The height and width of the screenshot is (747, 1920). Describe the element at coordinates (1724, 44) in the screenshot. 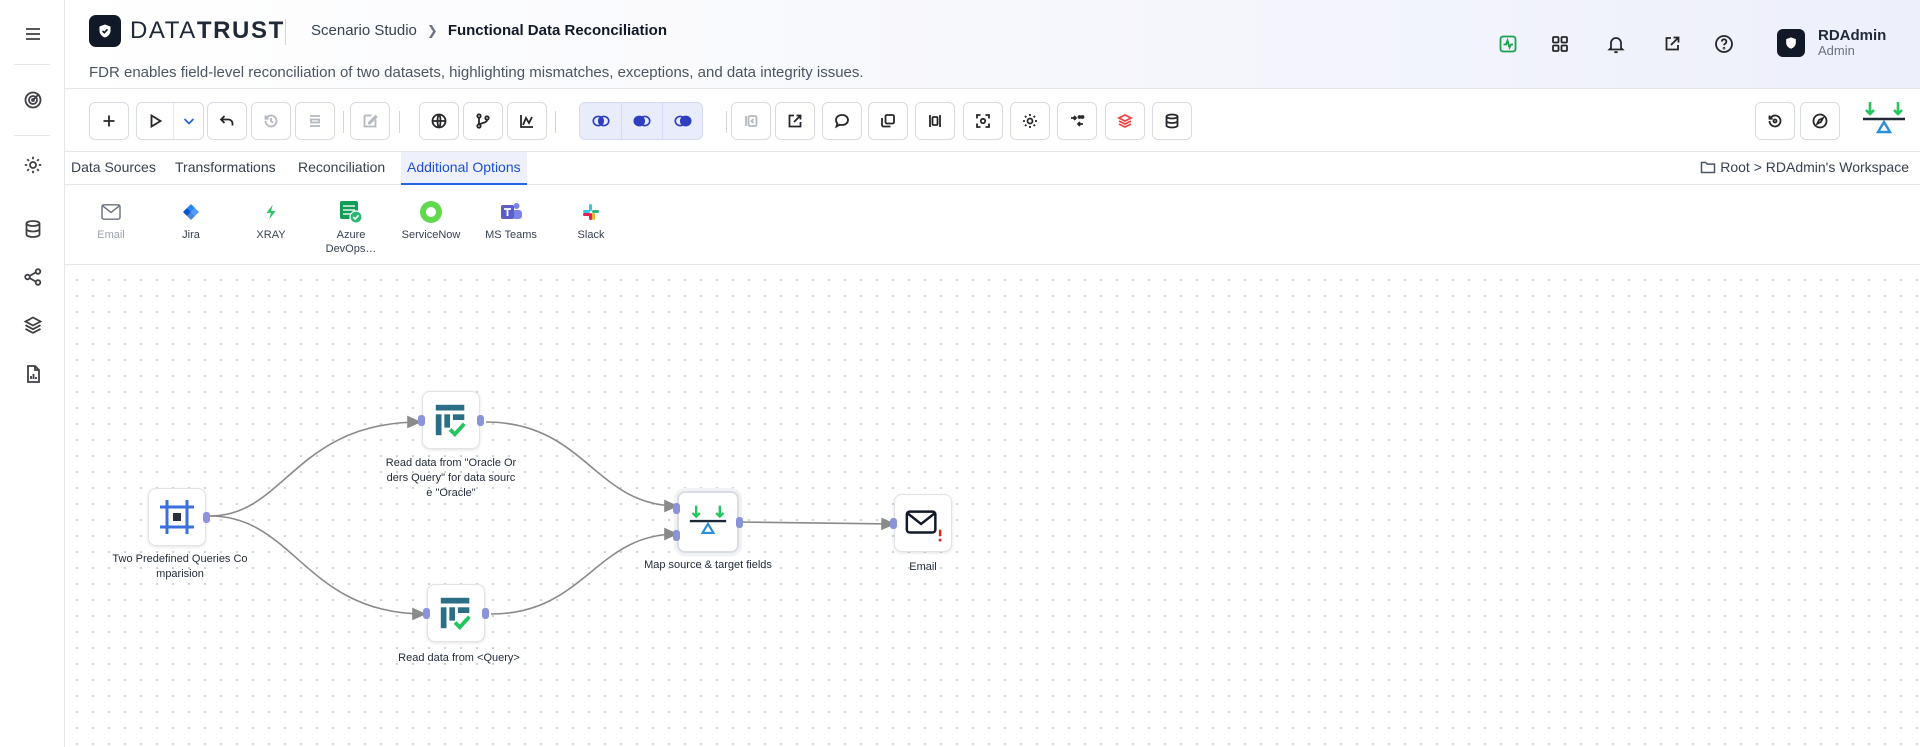

I see `help-icon` at that location.